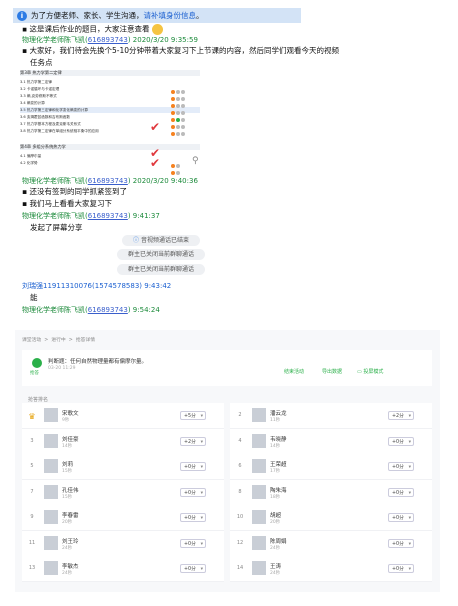 This screenshot has height=606, width=458. I want to click on student-name: 王荣超, so click(278, 465).